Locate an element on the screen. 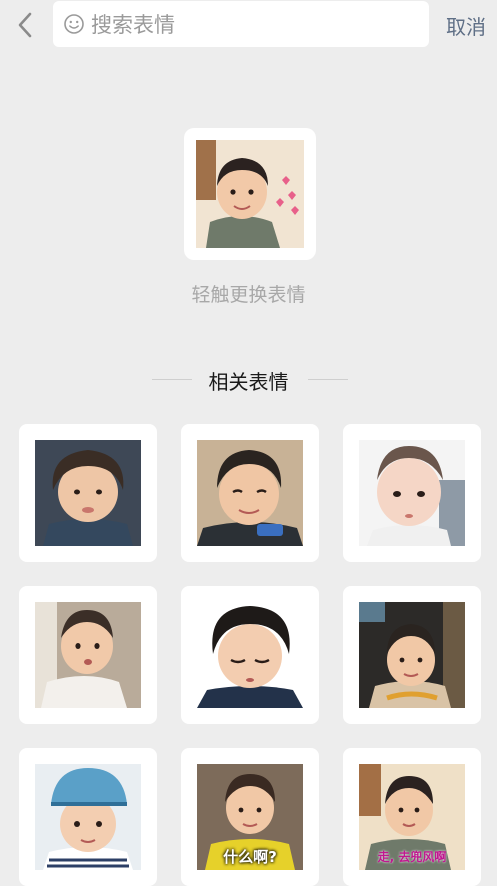  sticker-caption: 什么啊? is located at coordinates (250, 857).